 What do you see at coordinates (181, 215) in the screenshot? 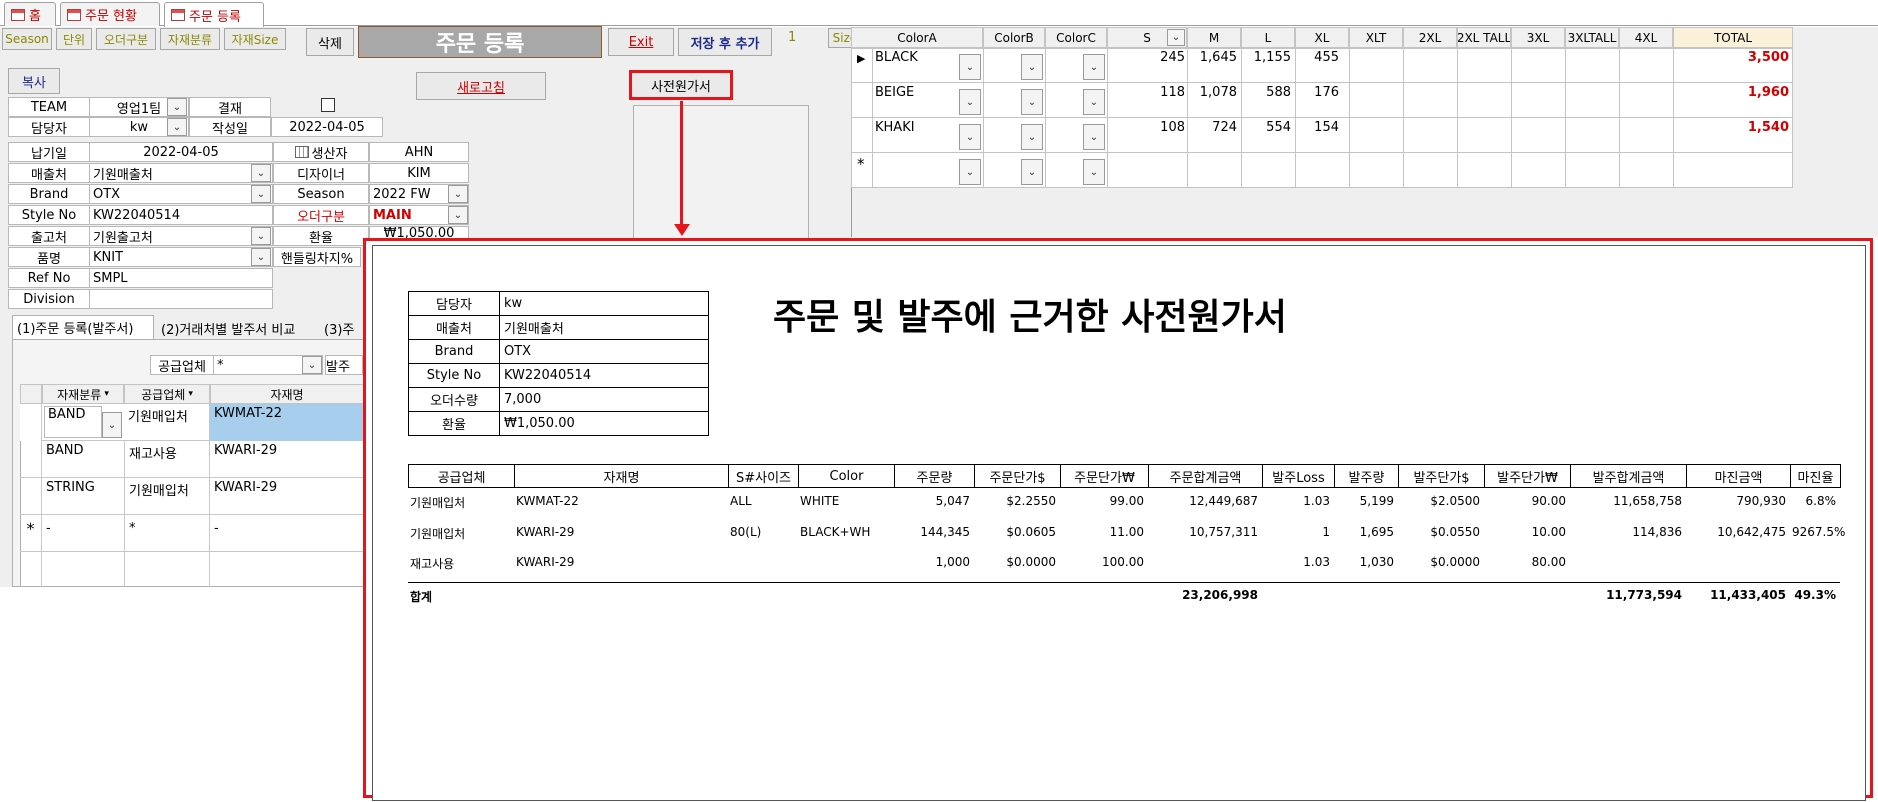
I see `style-no-field: KW22040514` at bounding box center [181, 215].